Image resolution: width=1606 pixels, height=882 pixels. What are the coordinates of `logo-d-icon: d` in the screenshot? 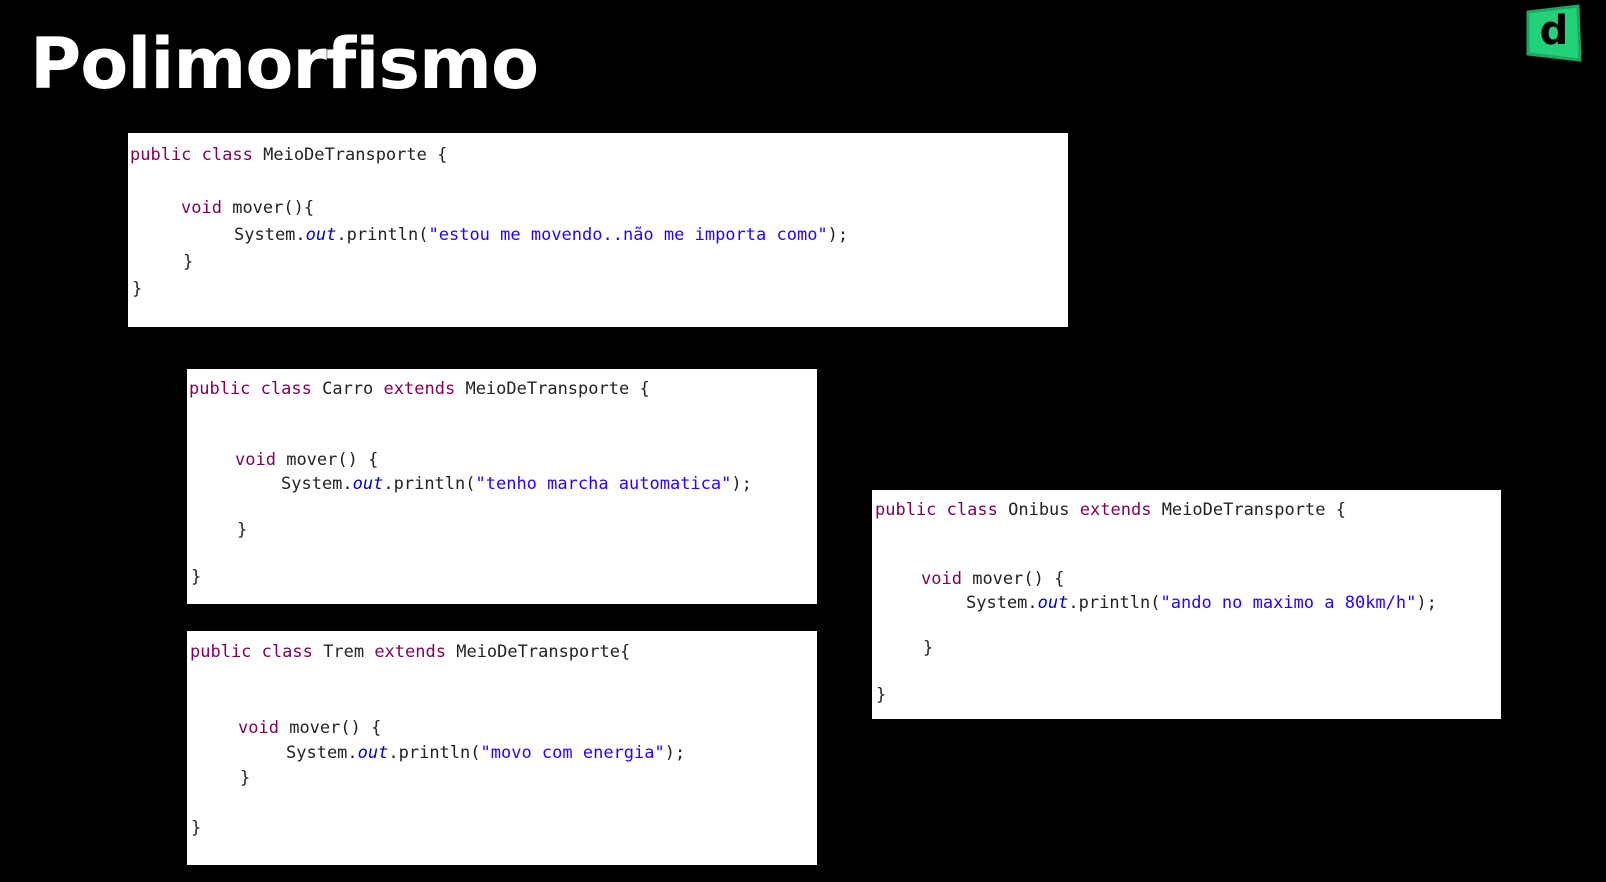 It's located at (1554, 33).